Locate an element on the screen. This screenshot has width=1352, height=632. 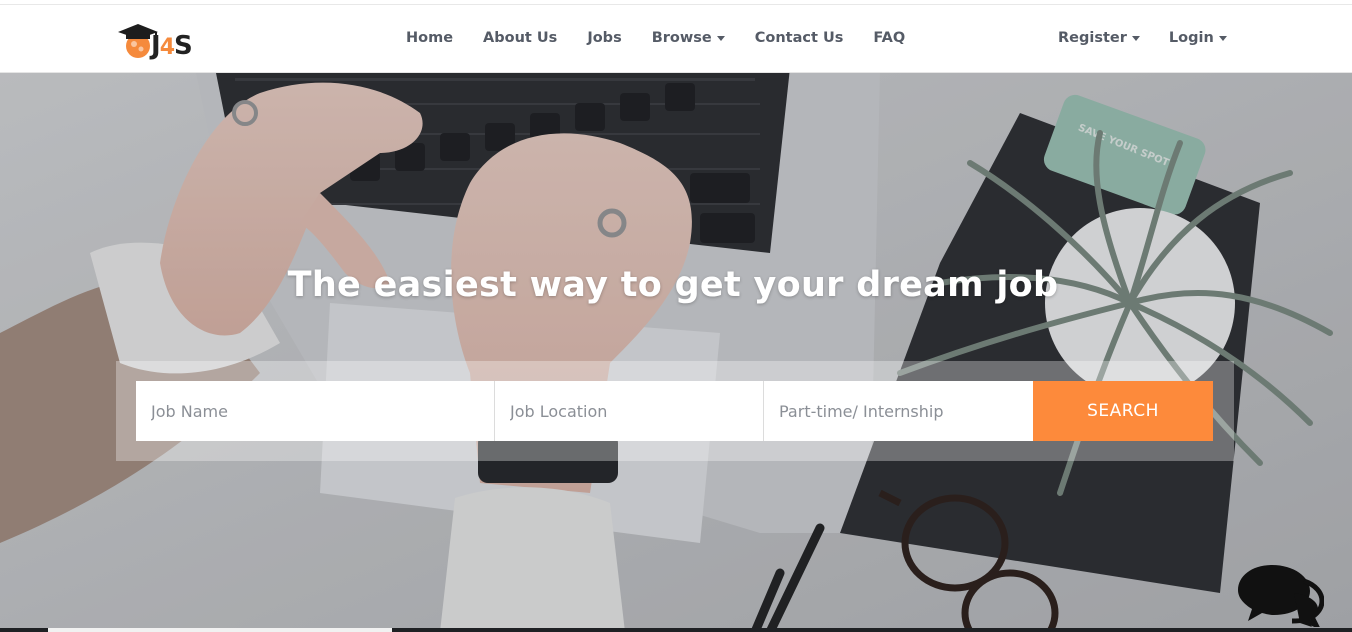
nav-faq: FAQ is located at coordinates (889, 38).